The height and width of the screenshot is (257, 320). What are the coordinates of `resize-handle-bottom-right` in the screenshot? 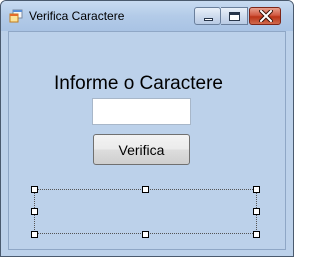 It's located at (256, 234).